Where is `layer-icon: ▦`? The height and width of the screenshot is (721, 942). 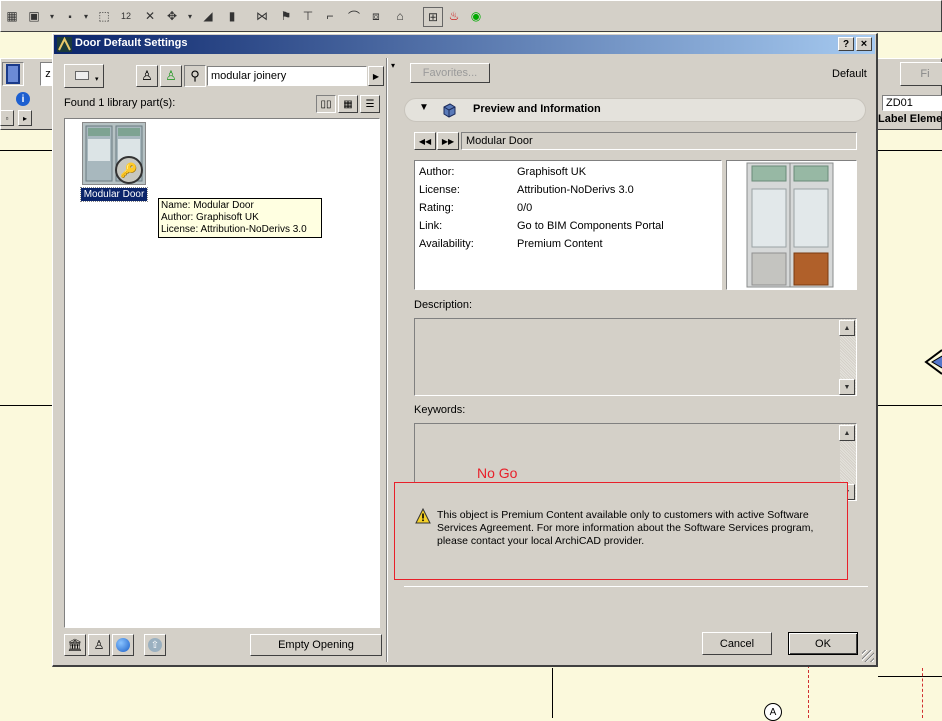 layer-icon: ▦ is located at coordinates (12, 16).